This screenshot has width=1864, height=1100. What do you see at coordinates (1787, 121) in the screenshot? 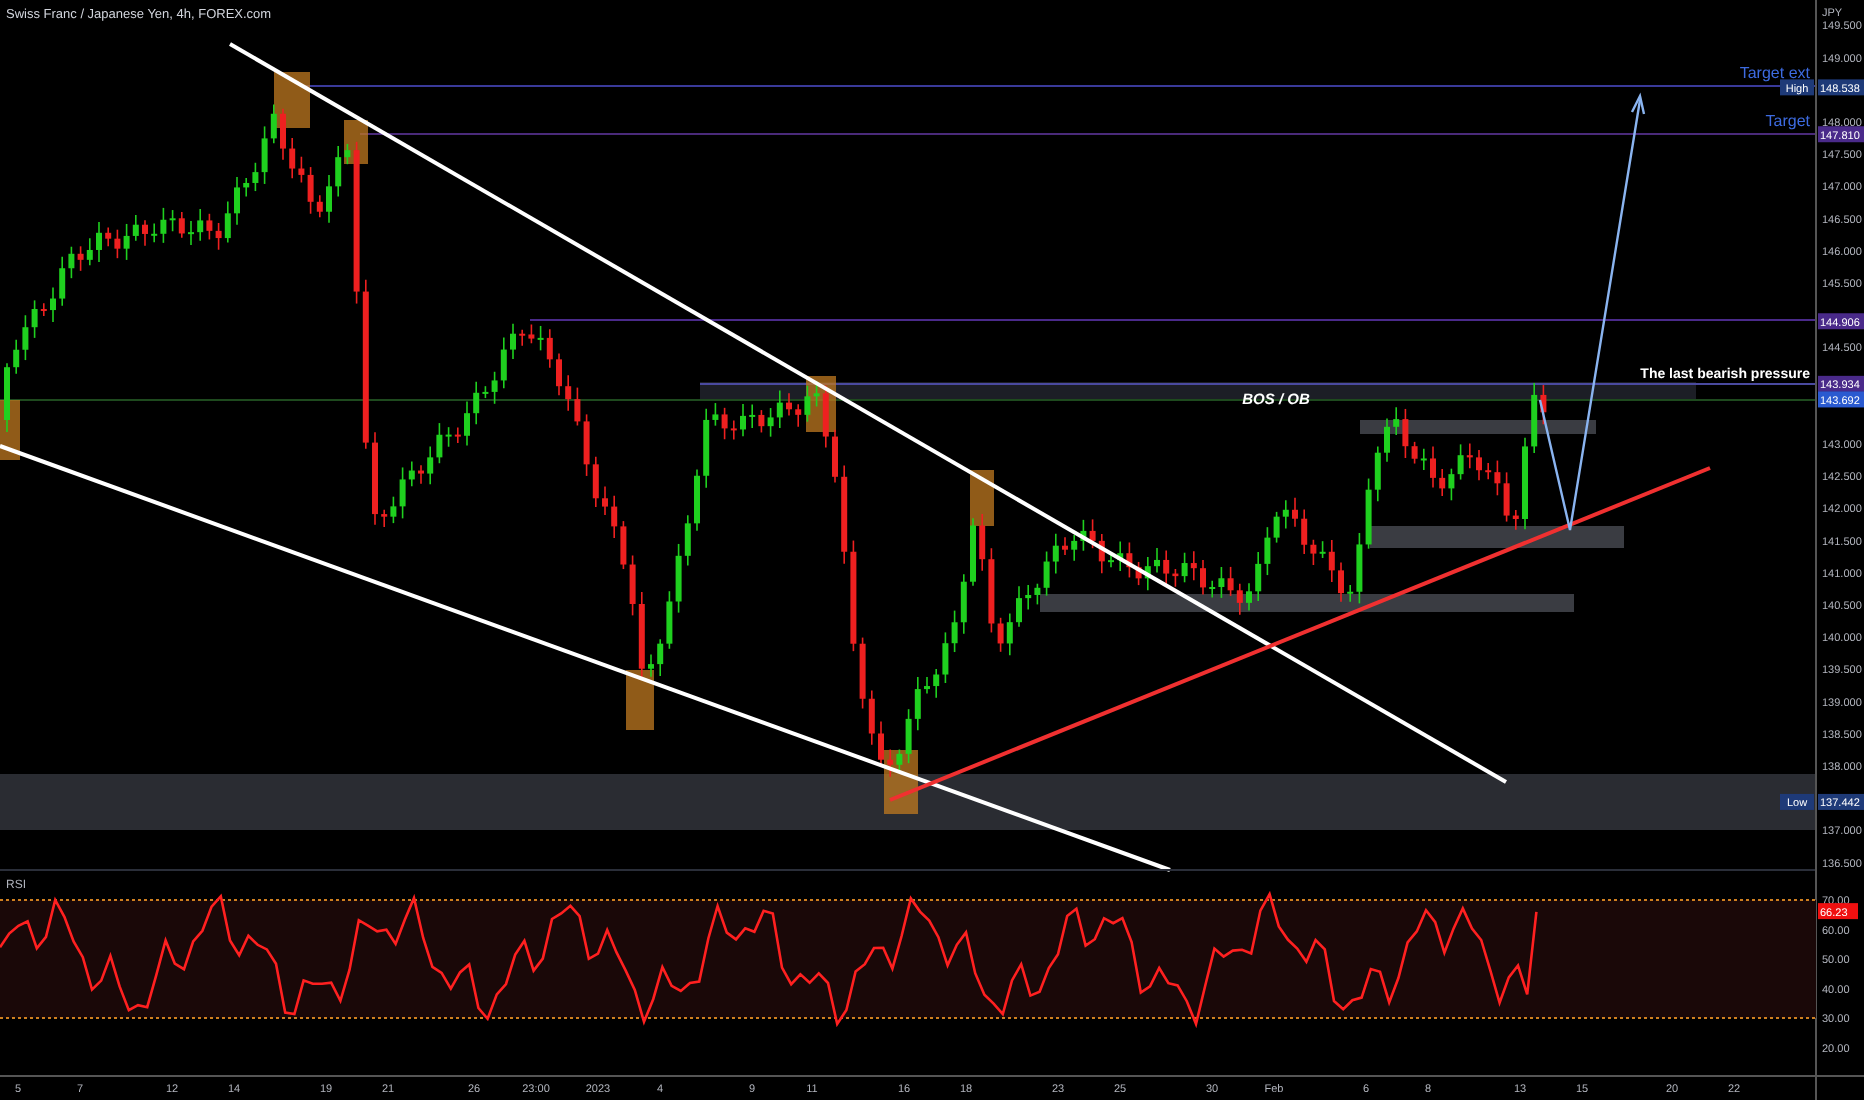
I see `target-label: Target` at bounding box center [1787, 121].